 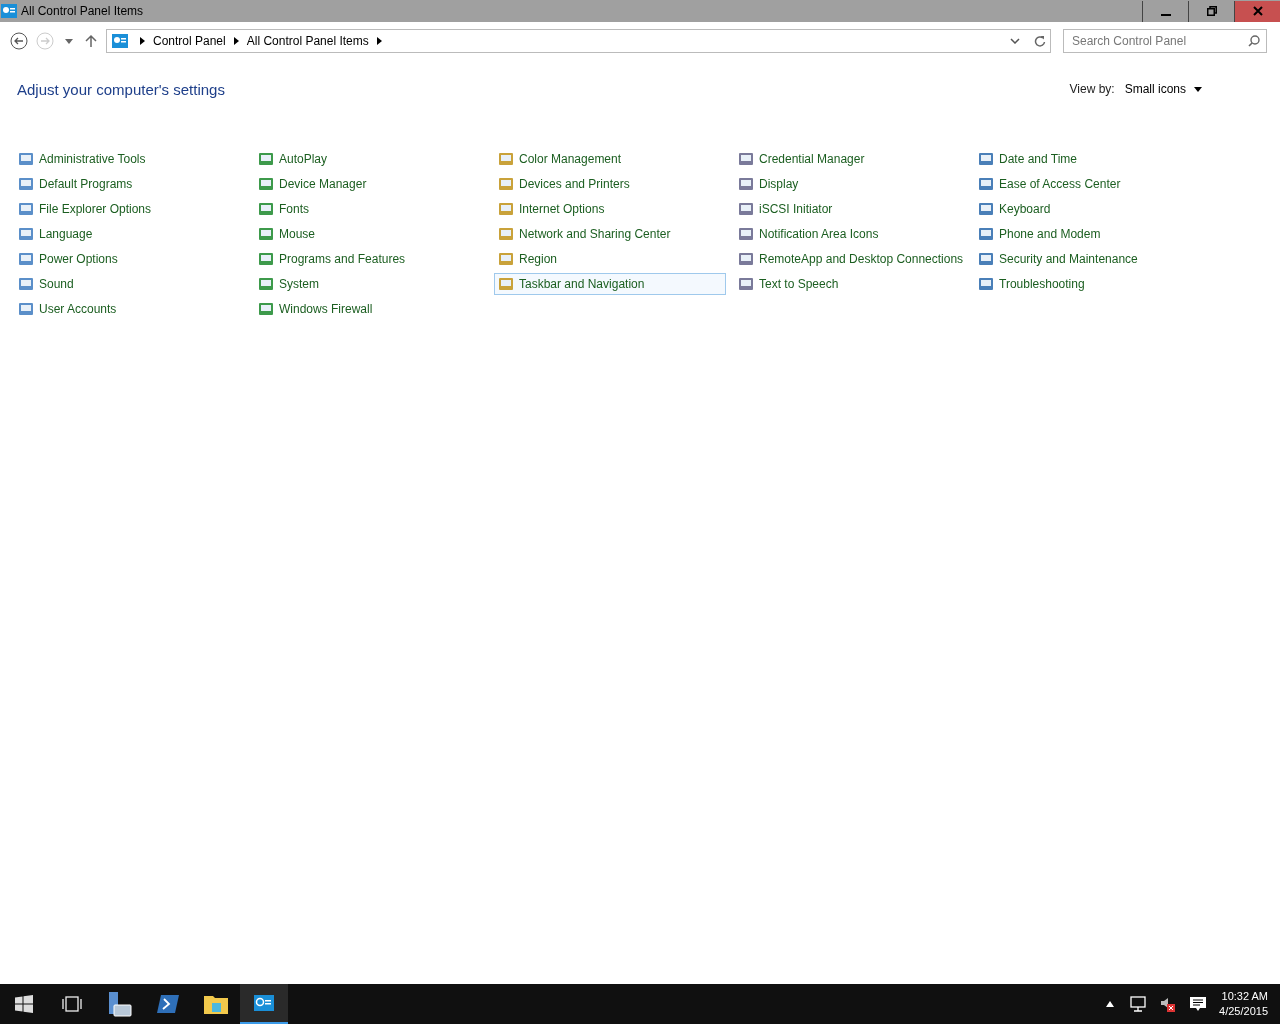 I want to click on control-panel-item: Region, so click(x=610, y=259).